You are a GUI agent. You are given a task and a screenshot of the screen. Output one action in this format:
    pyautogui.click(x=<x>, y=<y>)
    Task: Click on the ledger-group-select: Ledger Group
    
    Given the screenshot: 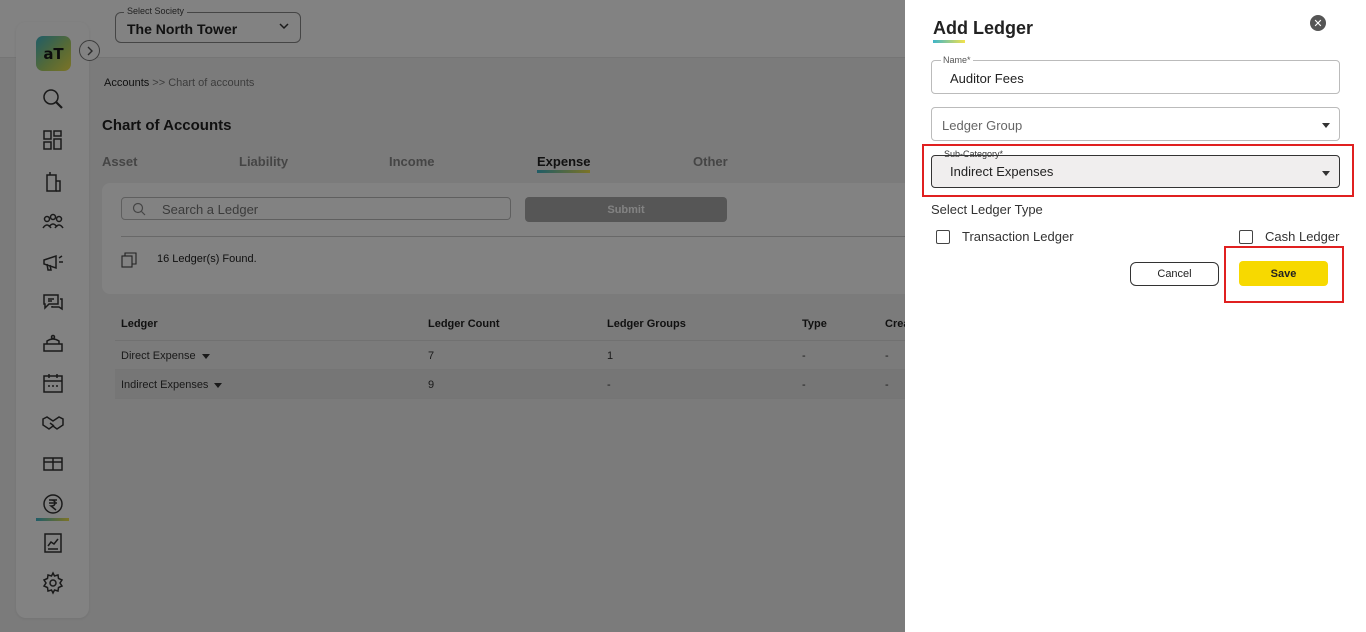 What is the action you would take?
    pyautogui.click(x=1135, y=124)
    